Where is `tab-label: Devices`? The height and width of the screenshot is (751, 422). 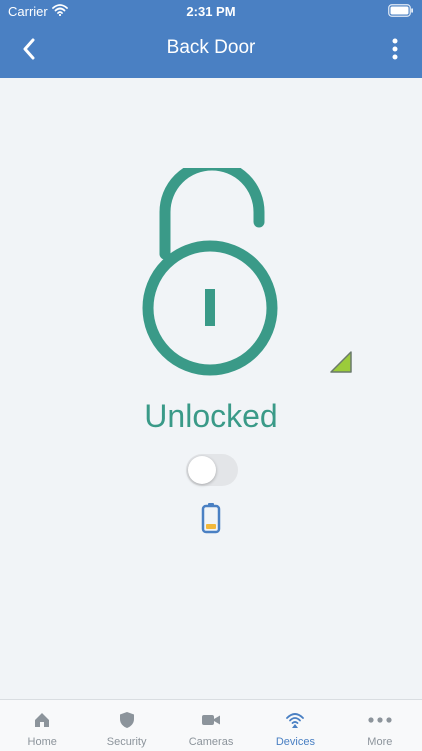
tab-label: Devices is located at coordinates (295, 742).